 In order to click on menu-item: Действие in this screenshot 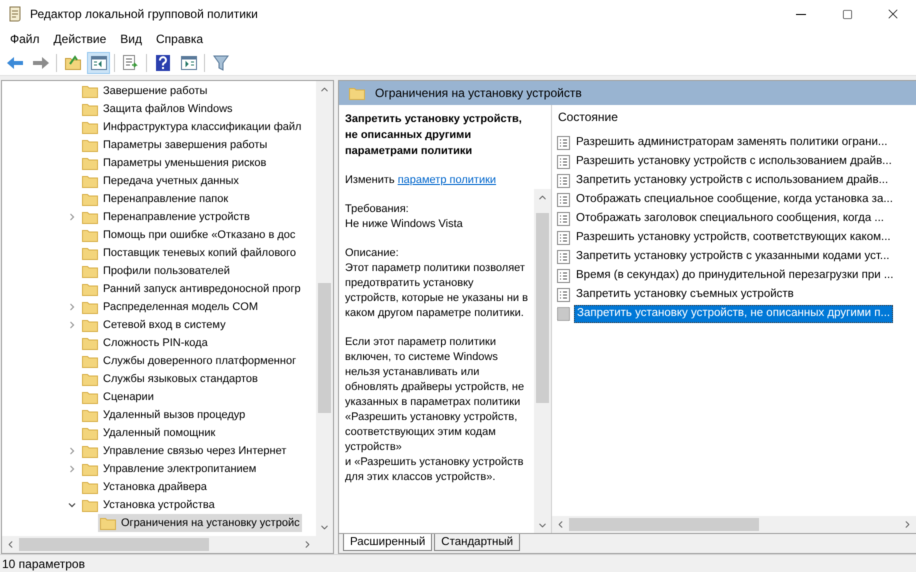, I will do `click(80, 39)`.